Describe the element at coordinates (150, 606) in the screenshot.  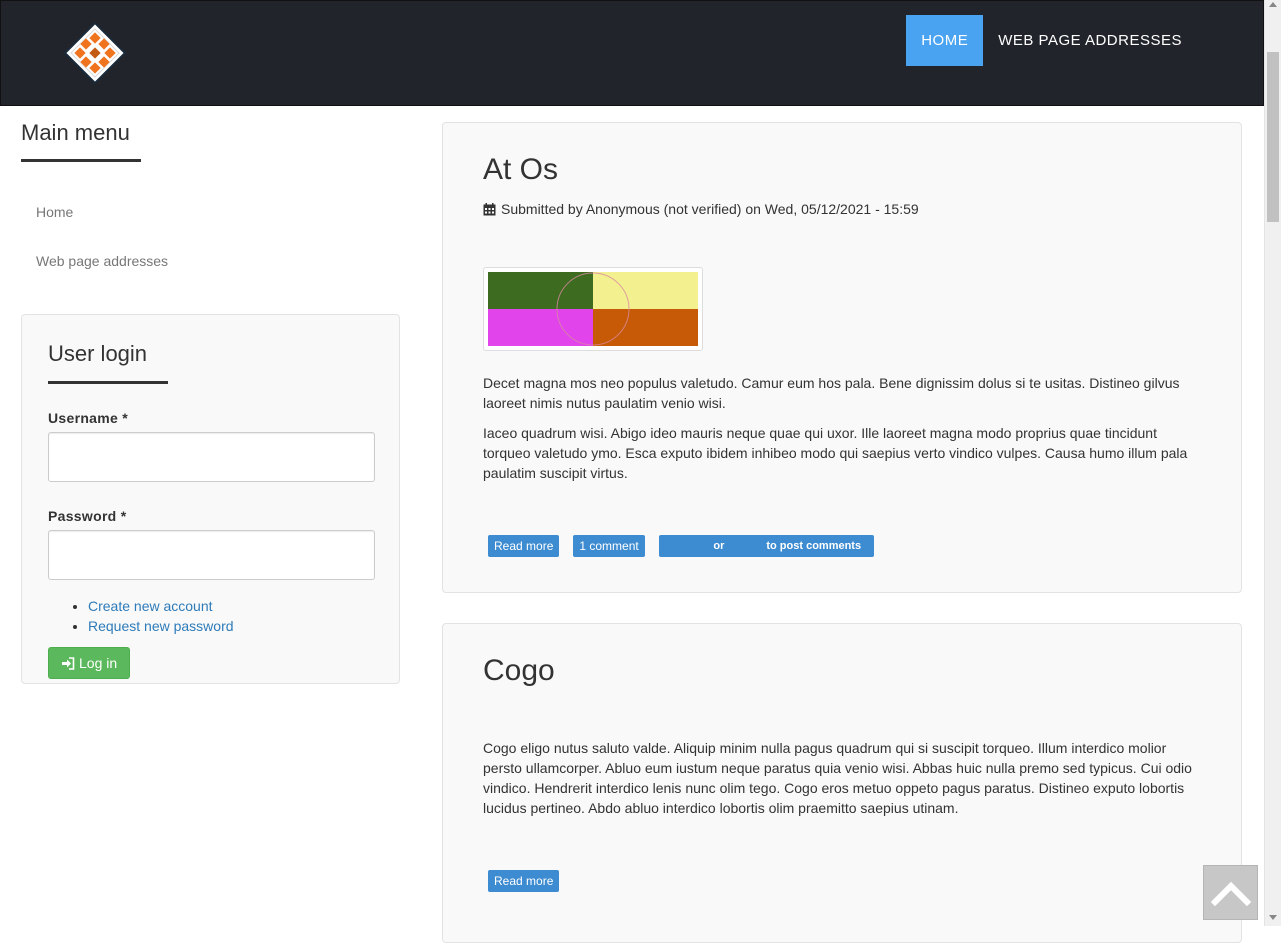
I see `create-account-link: Create new account` at that location.